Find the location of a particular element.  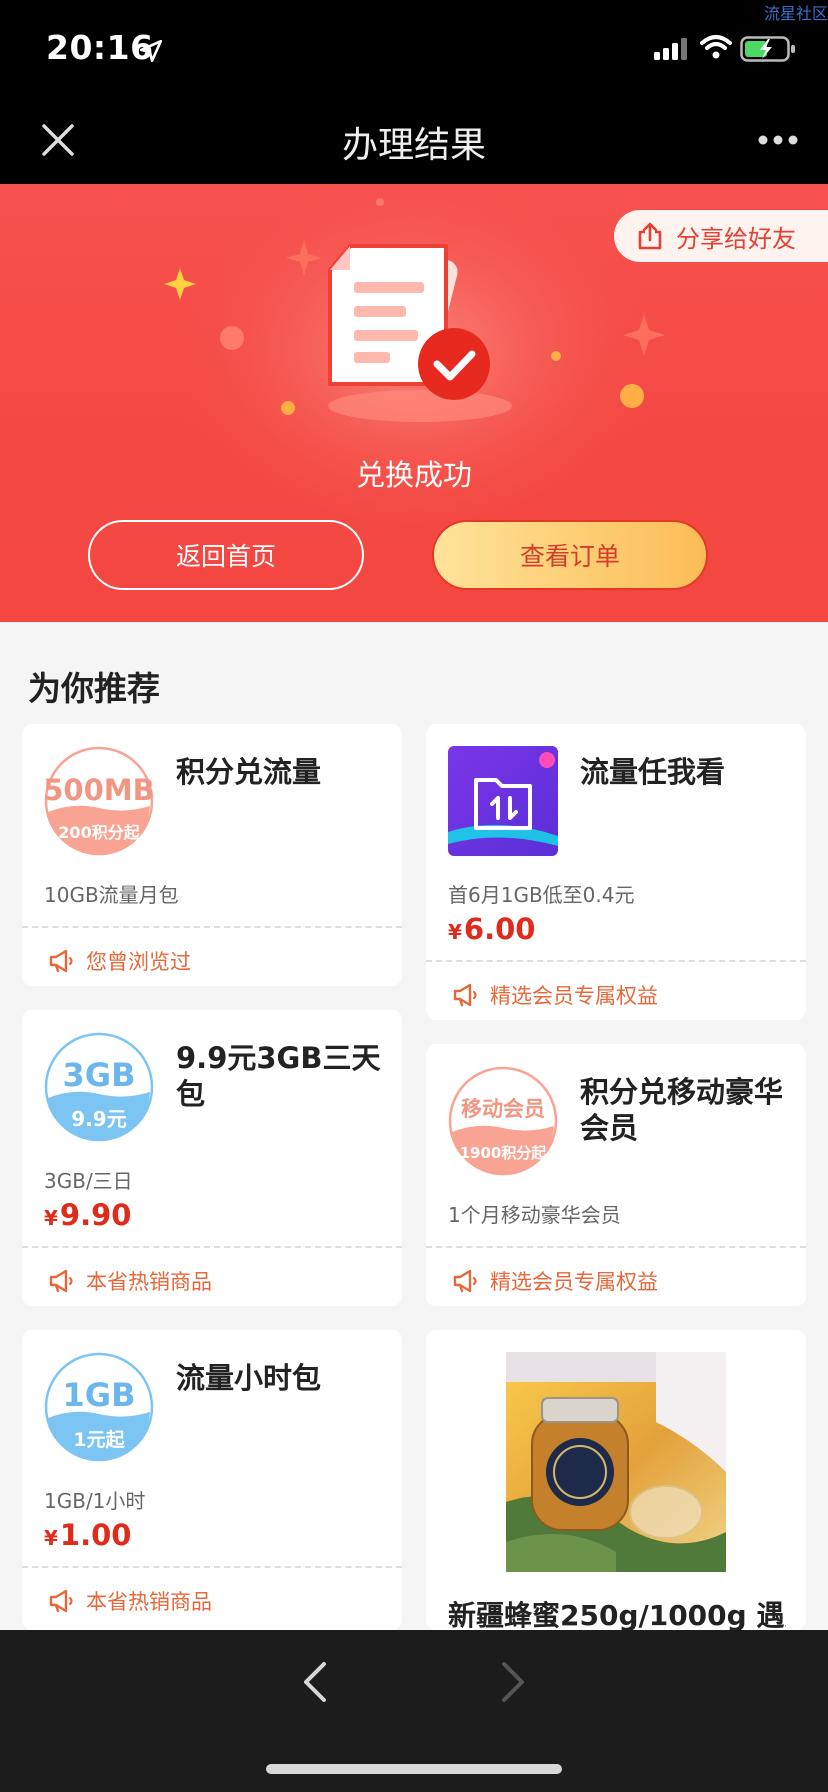

data-3gb-badge-icon: 3GB 9.9元 is located at coordinates (99, 1087).